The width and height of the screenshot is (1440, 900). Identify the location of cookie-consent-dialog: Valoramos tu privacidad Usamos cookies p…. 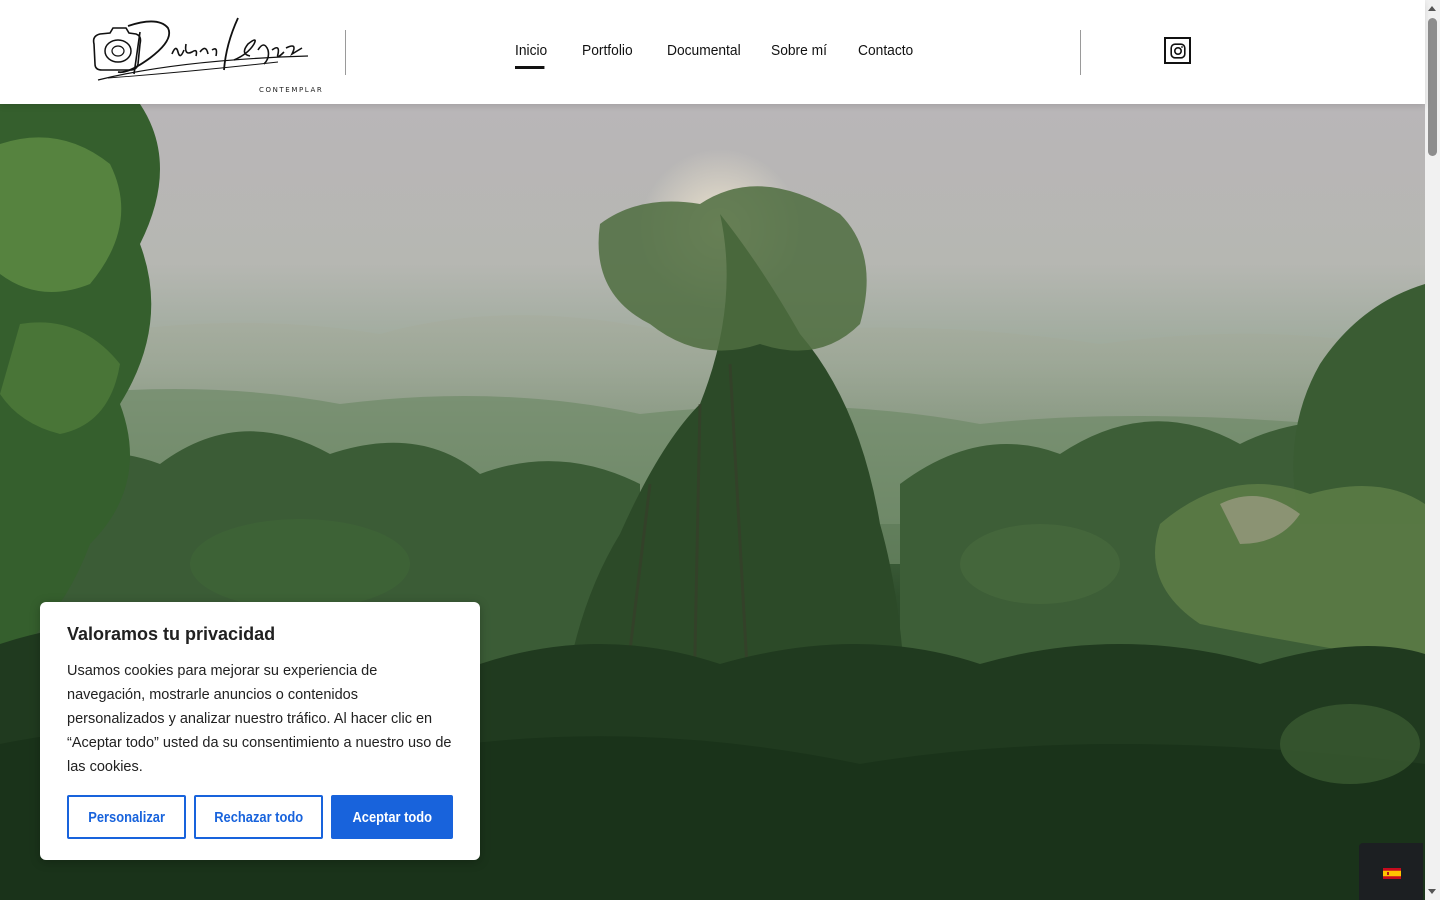
(260, 731).